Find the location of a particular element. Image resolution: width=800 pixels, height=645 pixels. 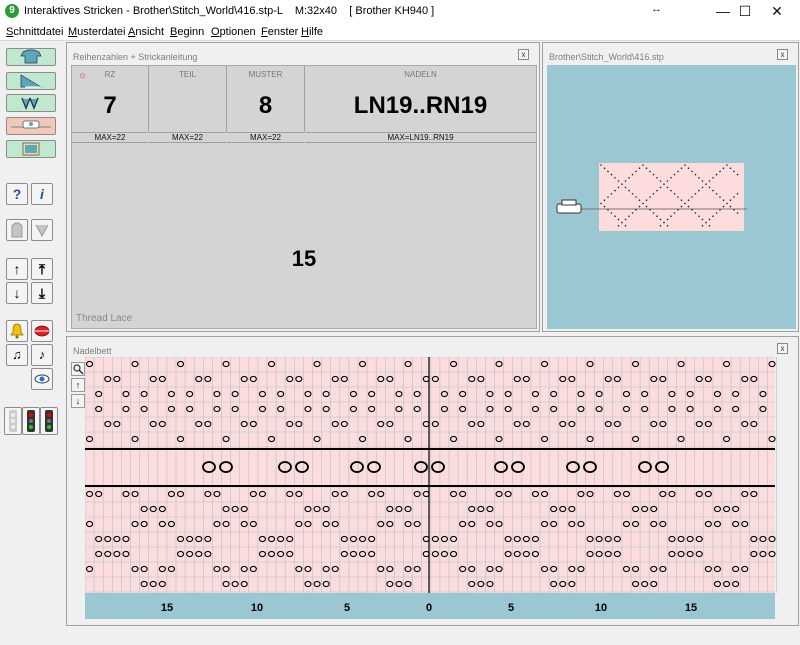

preview-panel-close-button: x is located at coordinates (782, 54).